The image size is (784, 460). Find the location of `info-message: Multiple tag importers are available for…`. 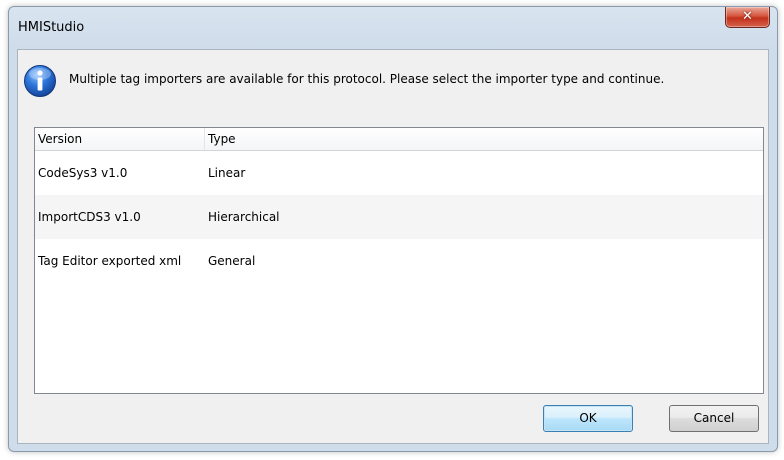

info-message: Multiple tag importers are available for… is located at coordinates (367, 79).